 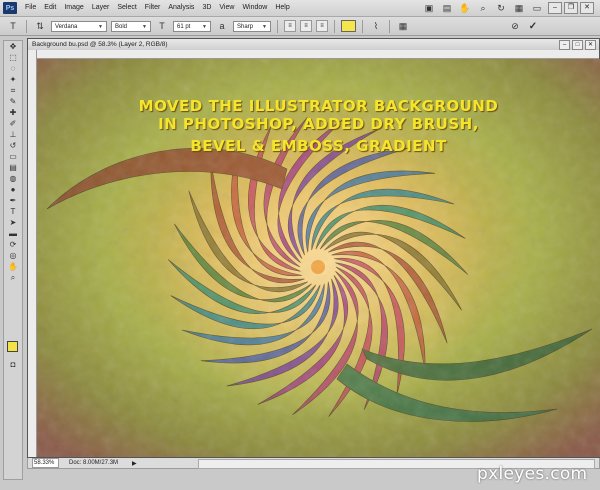 I want to click on crop-tool-icon: ⌗, so click(x=13, y=90).